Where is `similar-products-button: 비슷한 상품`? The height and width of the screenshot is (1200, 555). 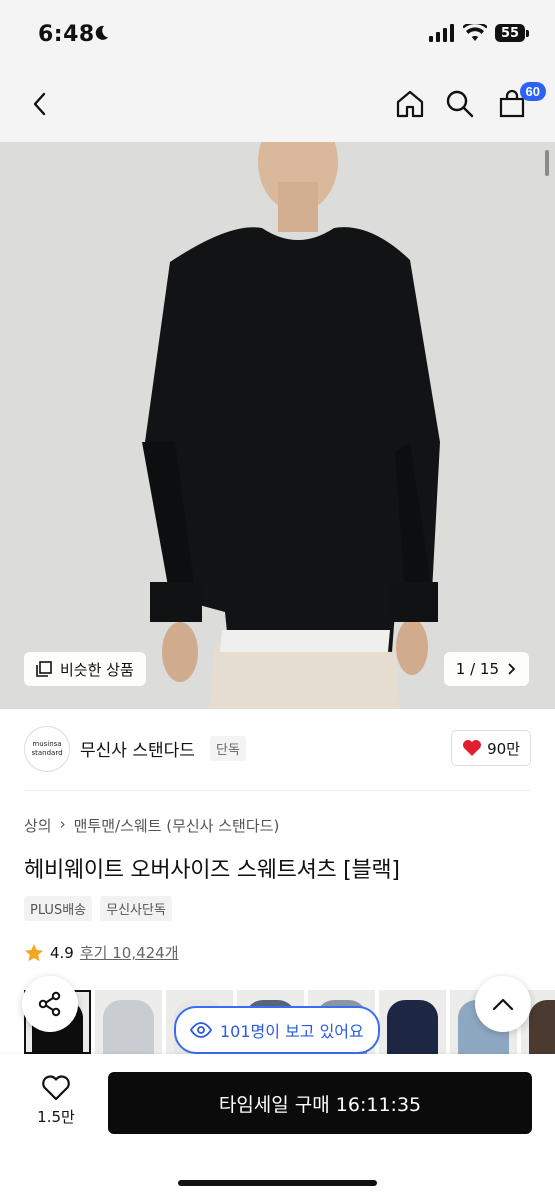
similar-products-button: 비슷한 상품 is located at coordinates (85, 669).